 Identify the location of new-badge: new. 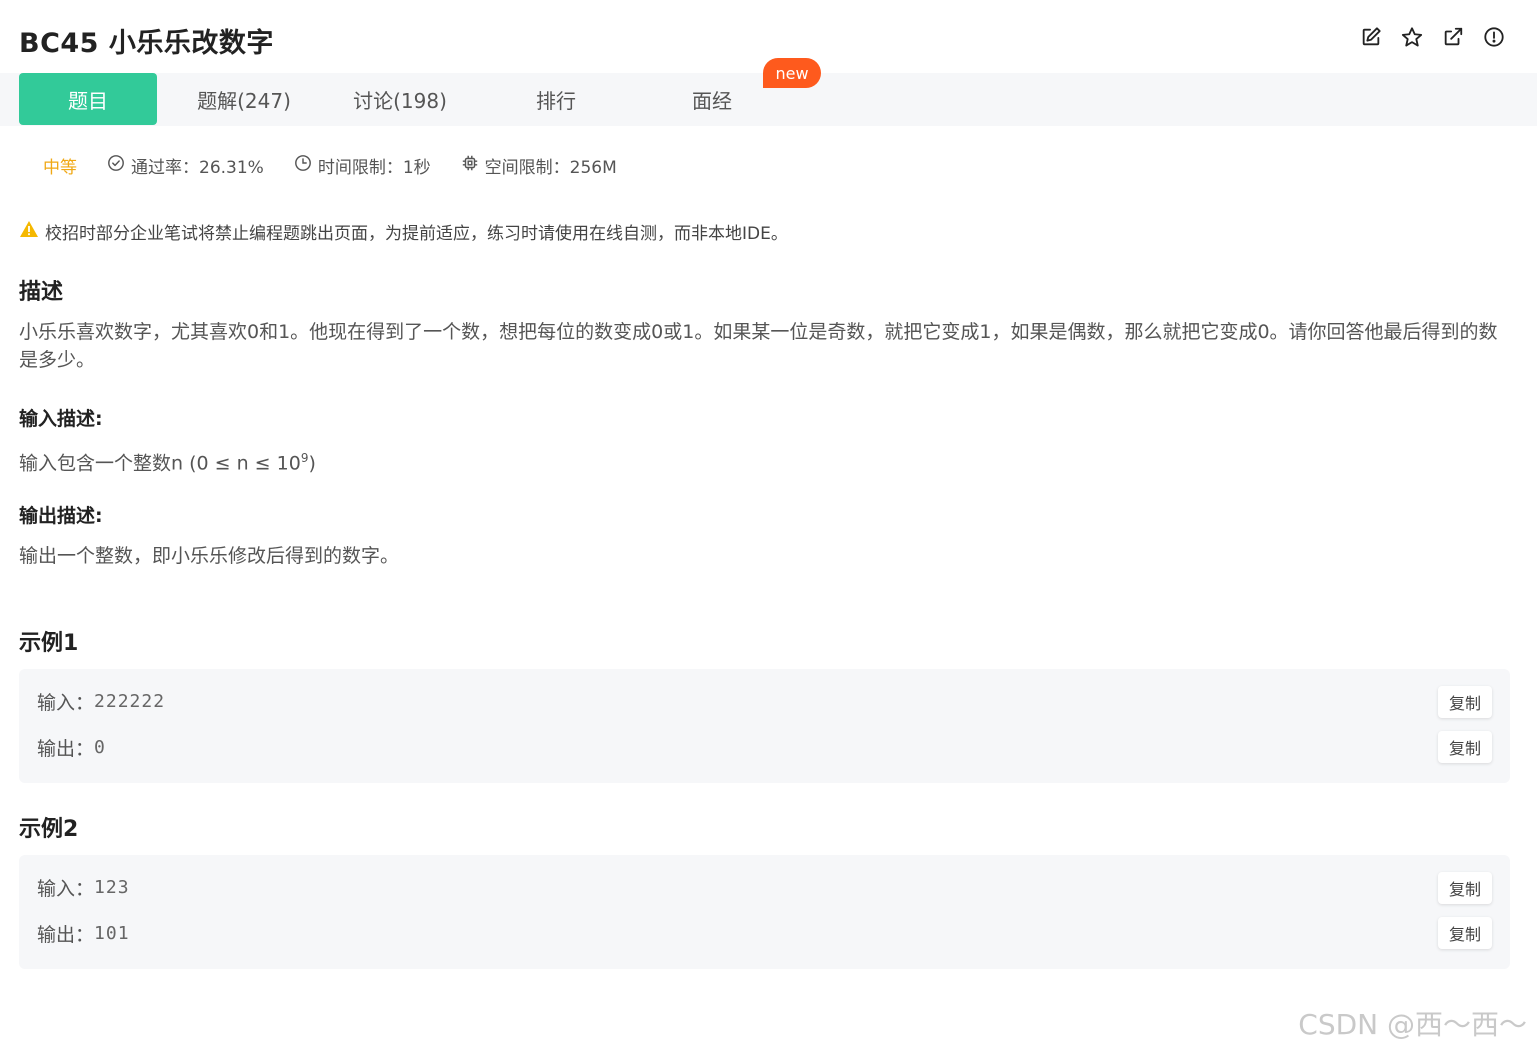
(792, 73).